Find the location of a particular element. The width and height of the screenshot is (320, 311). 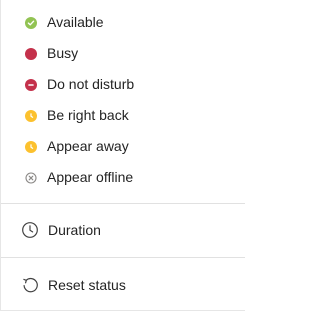

status-label: Busy is located at coordinates (63, 53).